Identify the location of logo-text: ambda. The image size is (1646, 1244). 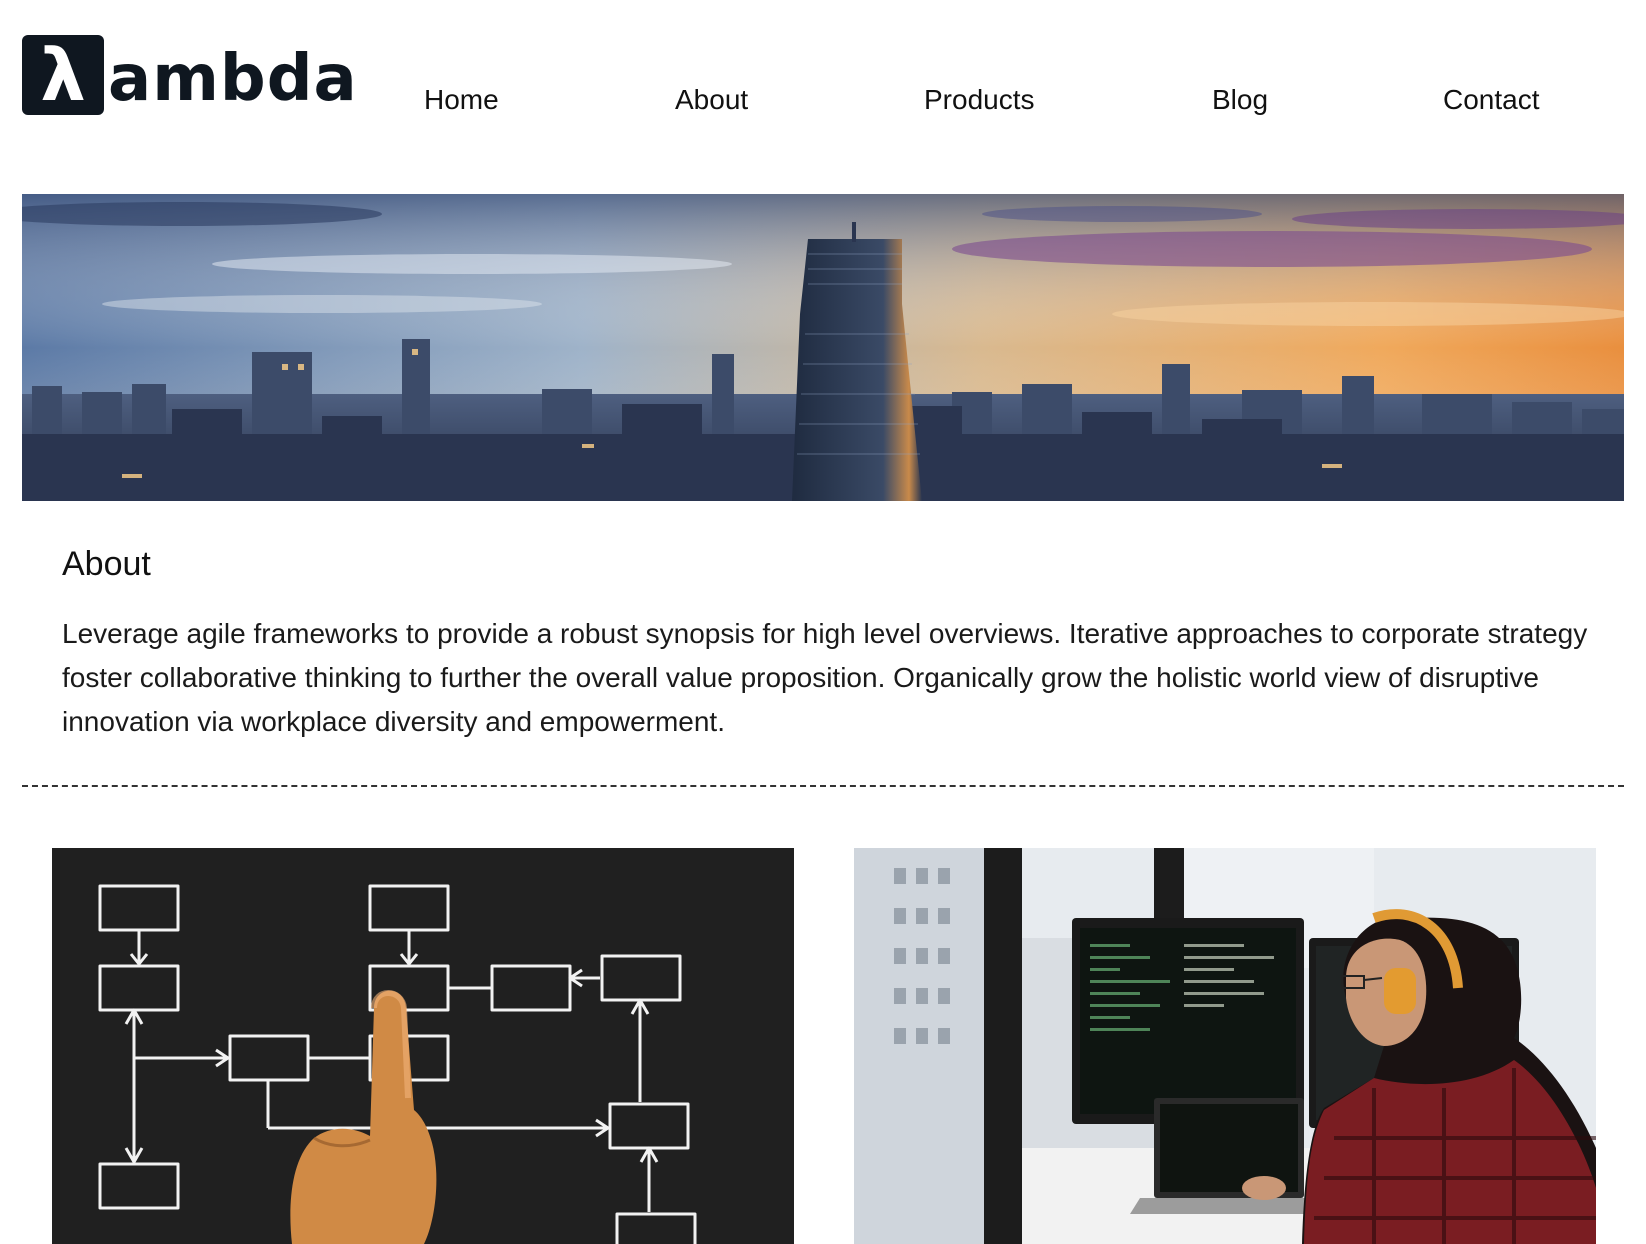
(233, 79).